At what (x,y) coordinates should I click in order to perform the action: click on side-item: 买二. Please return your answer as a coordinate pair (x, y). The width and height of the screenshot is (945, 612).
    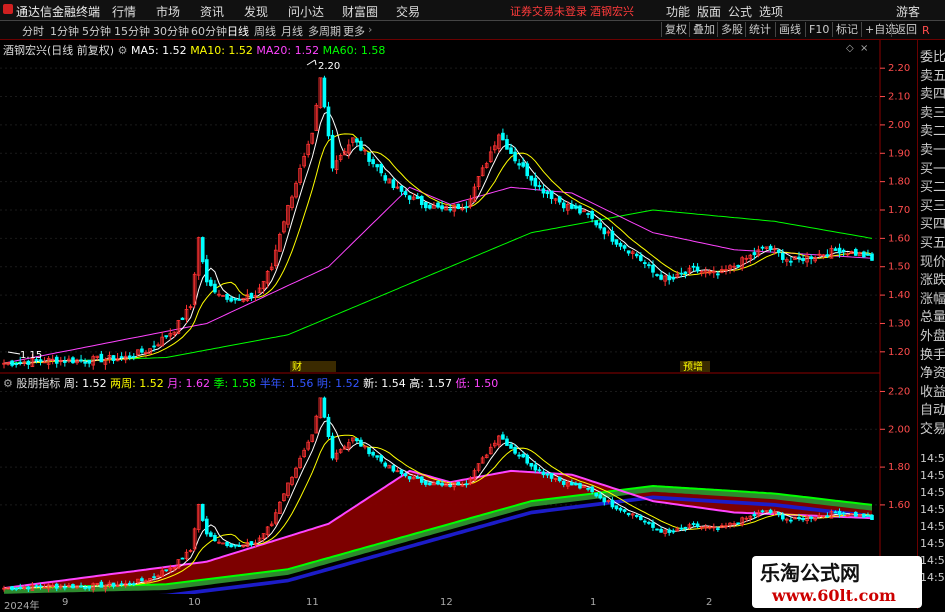
    Looking at the image, I should click on (932, 185).